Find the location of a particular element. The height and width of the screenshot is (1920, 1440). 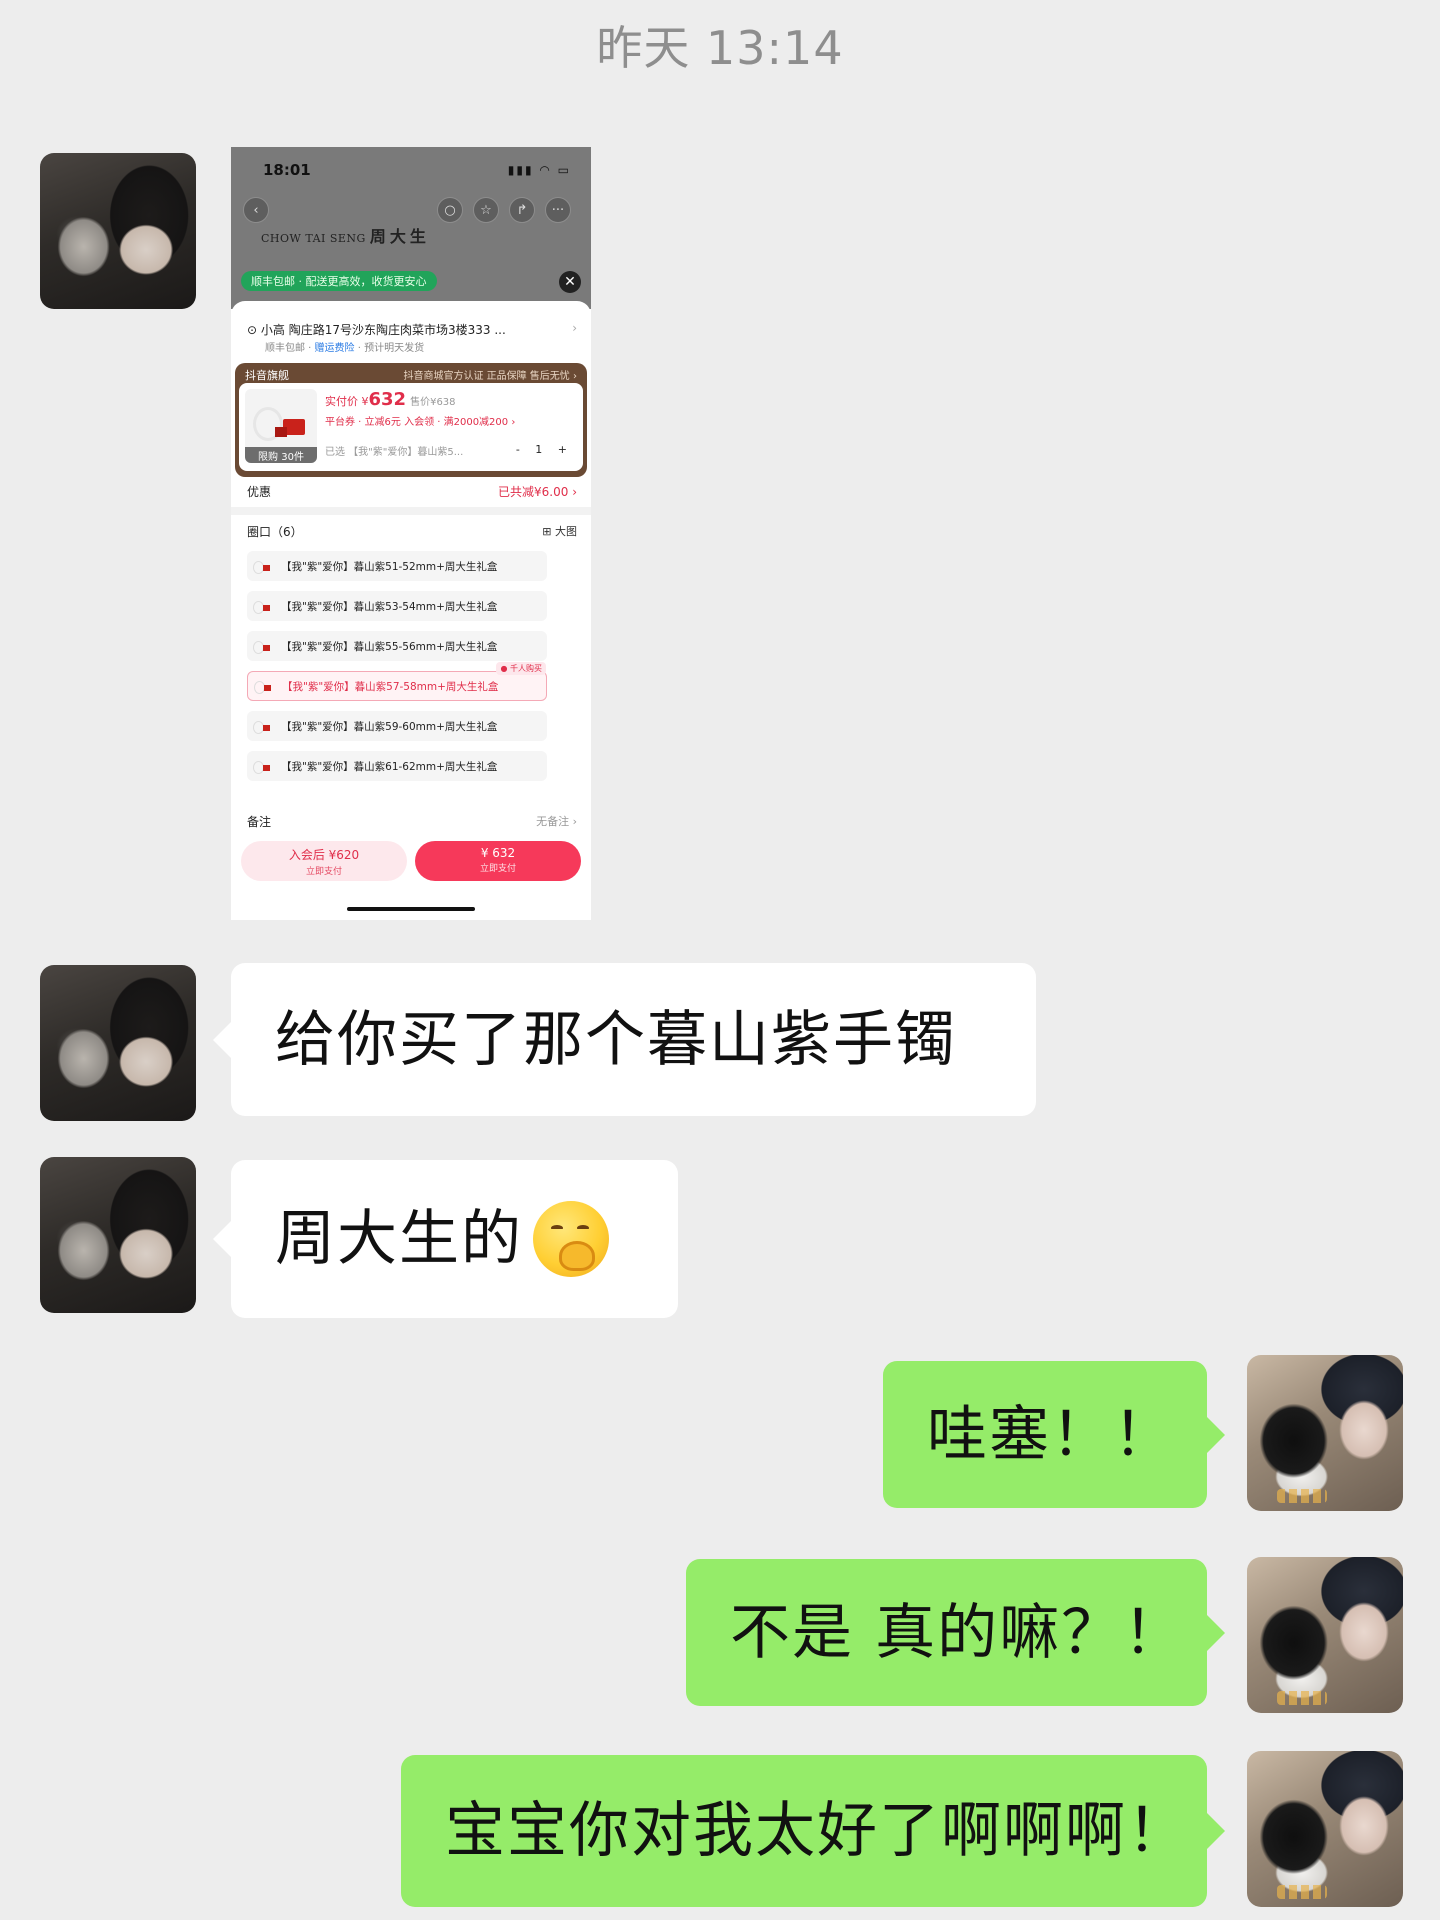

size-option: 【我"紫"爱你】暮山紫61-62mm+周大生礼盒 is located at coordinates (397, 766).